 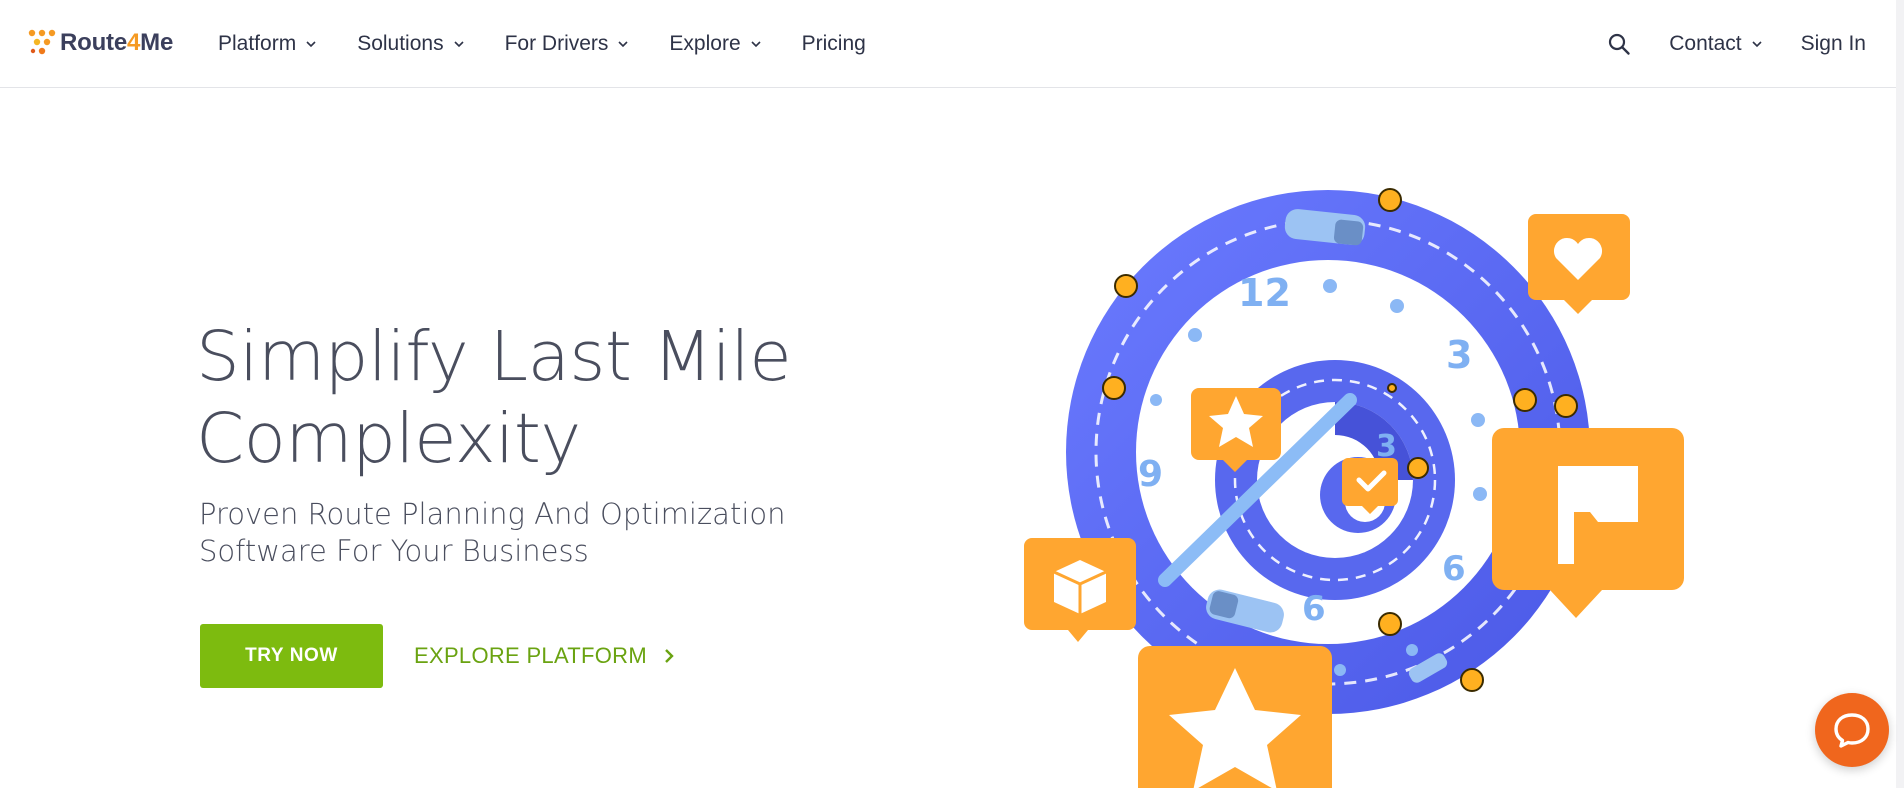 I want to click on nav-item-label: Platform, so click(x=257, y=43).